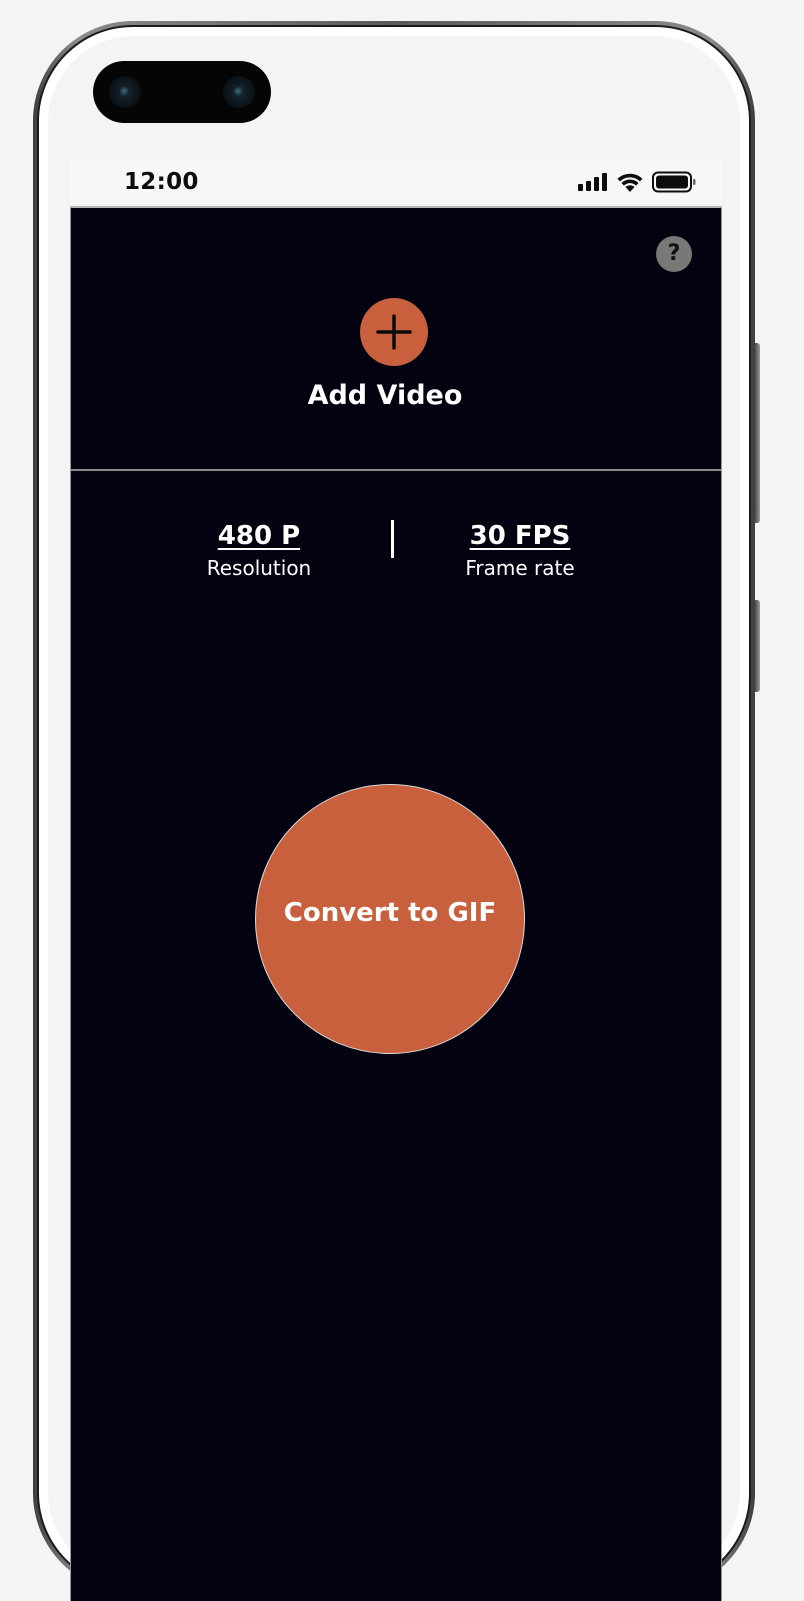  What do you see at coordinates (592, 182) in the screenshot?
I see `cellular-signal-icon` at bounding box center [592, 182].